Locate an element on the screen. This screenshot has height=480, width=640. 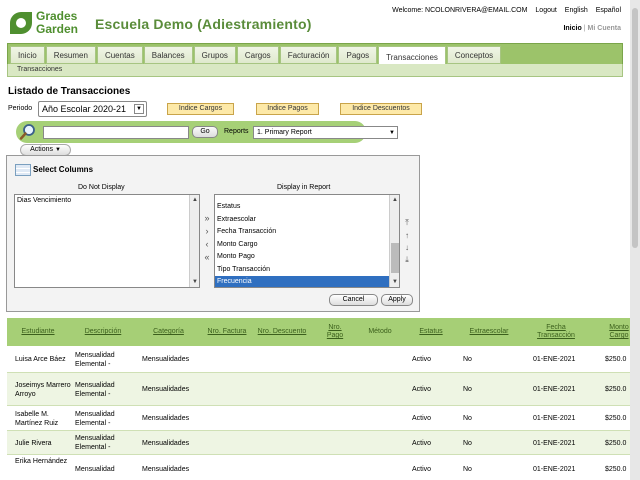
column-header: Fecha Transacción is located at coordinates (556, 332).